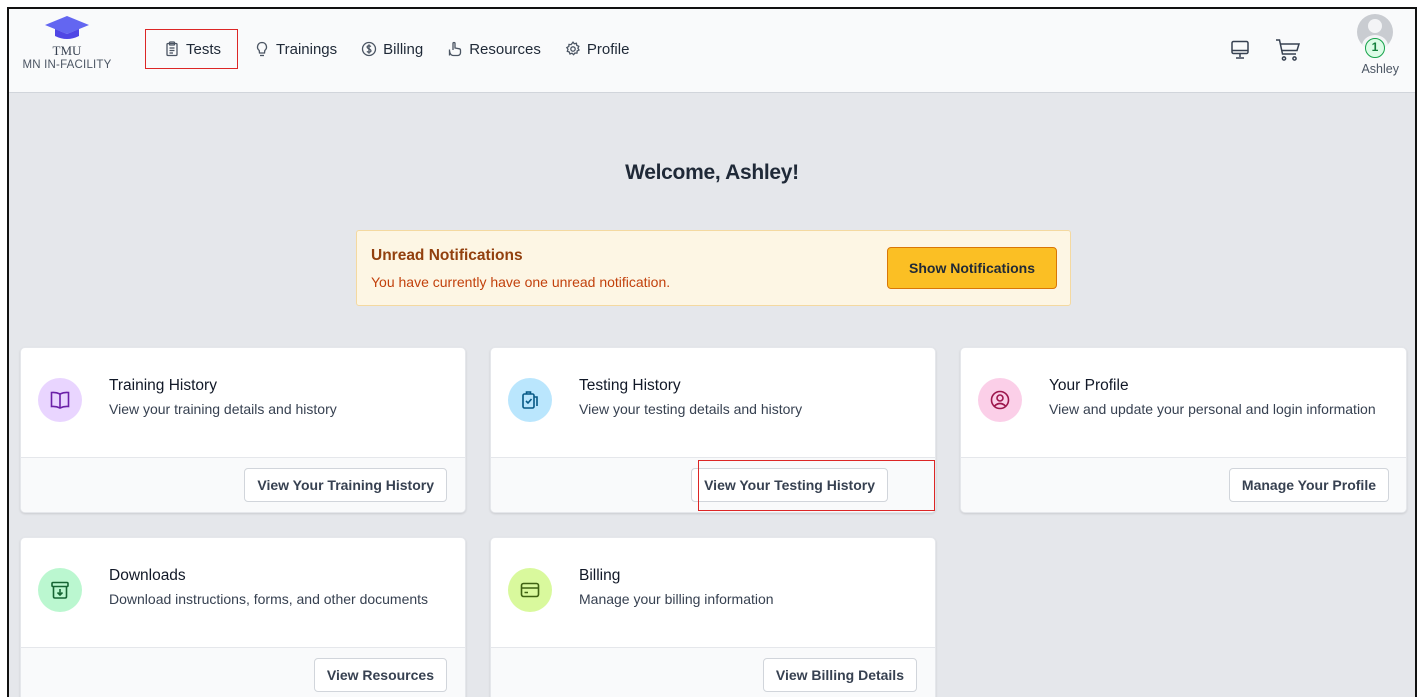 This screenshot has width=1421, height=697. I want to click on view-training-history-button: View Your Training History, so click(345, 485).